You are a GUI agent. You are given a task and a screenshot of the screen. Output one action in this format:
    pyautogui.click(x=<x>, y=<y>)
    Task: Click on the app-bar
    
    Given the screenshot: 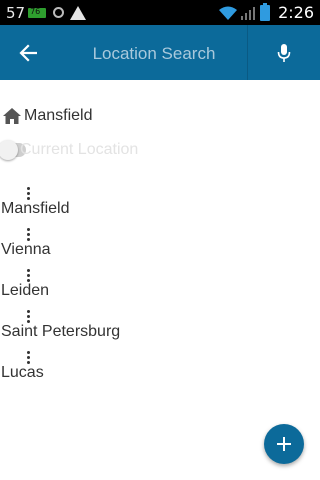 What is the action you would take?
    pyautogui.click(x=160, y=52)
    